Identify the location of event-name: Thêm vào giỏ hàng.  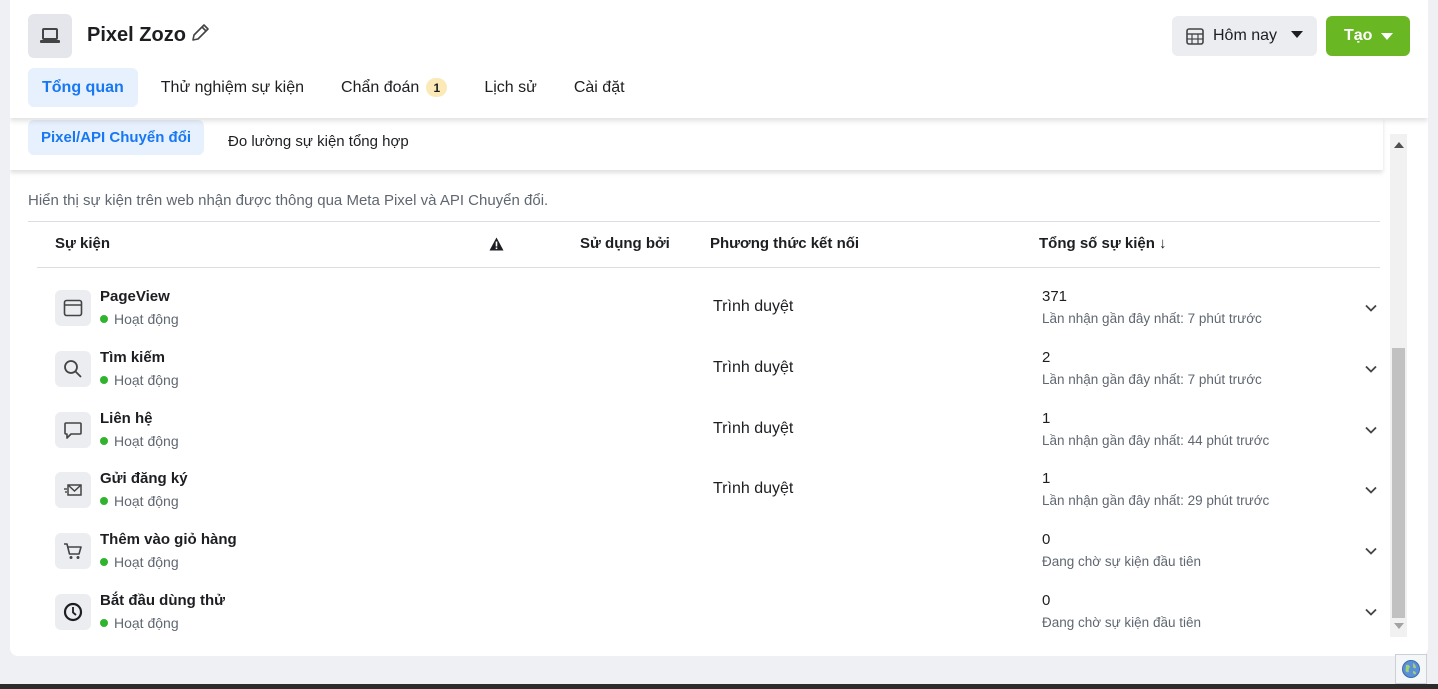
(168, 539).